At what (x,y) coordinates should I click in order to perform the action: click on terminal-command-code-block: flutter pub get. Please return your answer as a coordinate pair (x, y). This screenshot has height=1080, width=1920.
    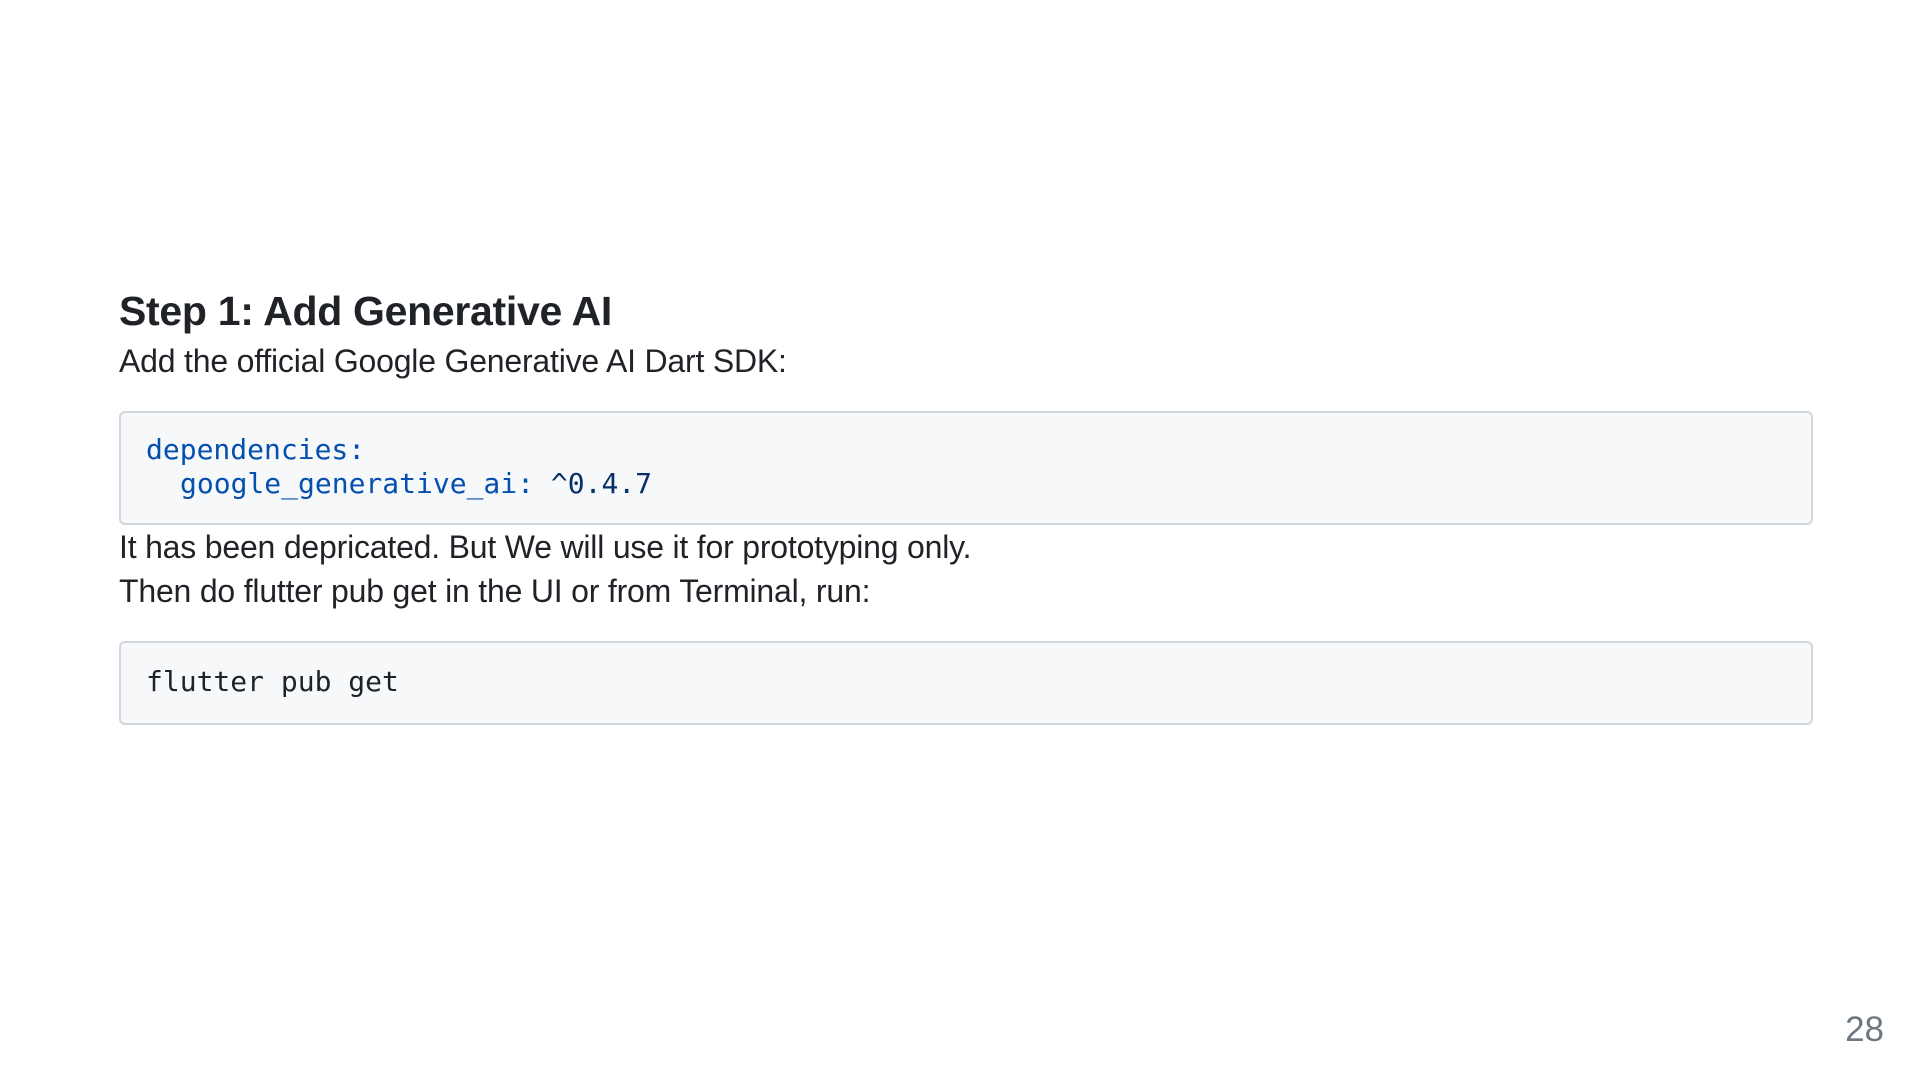
    Looking at the image, I should click on (966, 683).